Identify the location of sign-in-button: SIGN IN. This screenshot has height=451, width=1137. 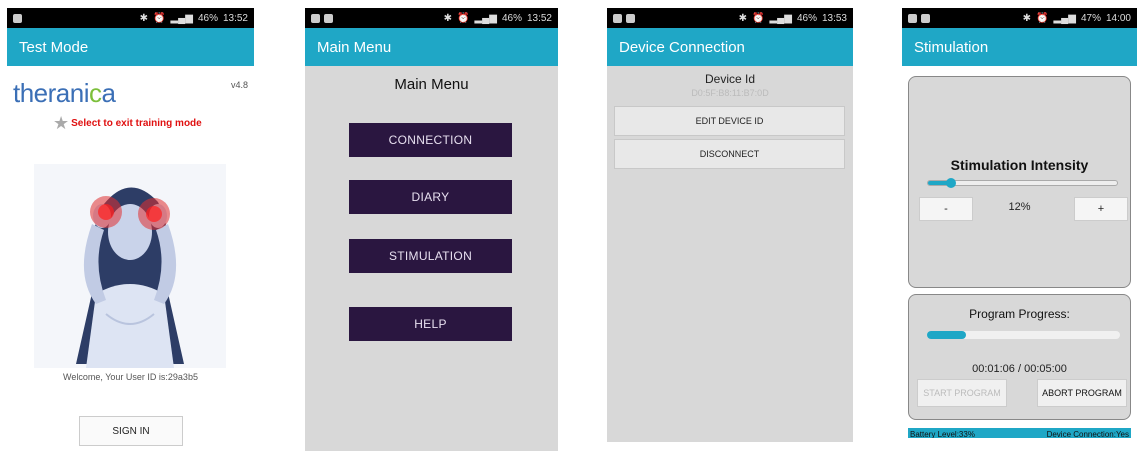
(131, 431).